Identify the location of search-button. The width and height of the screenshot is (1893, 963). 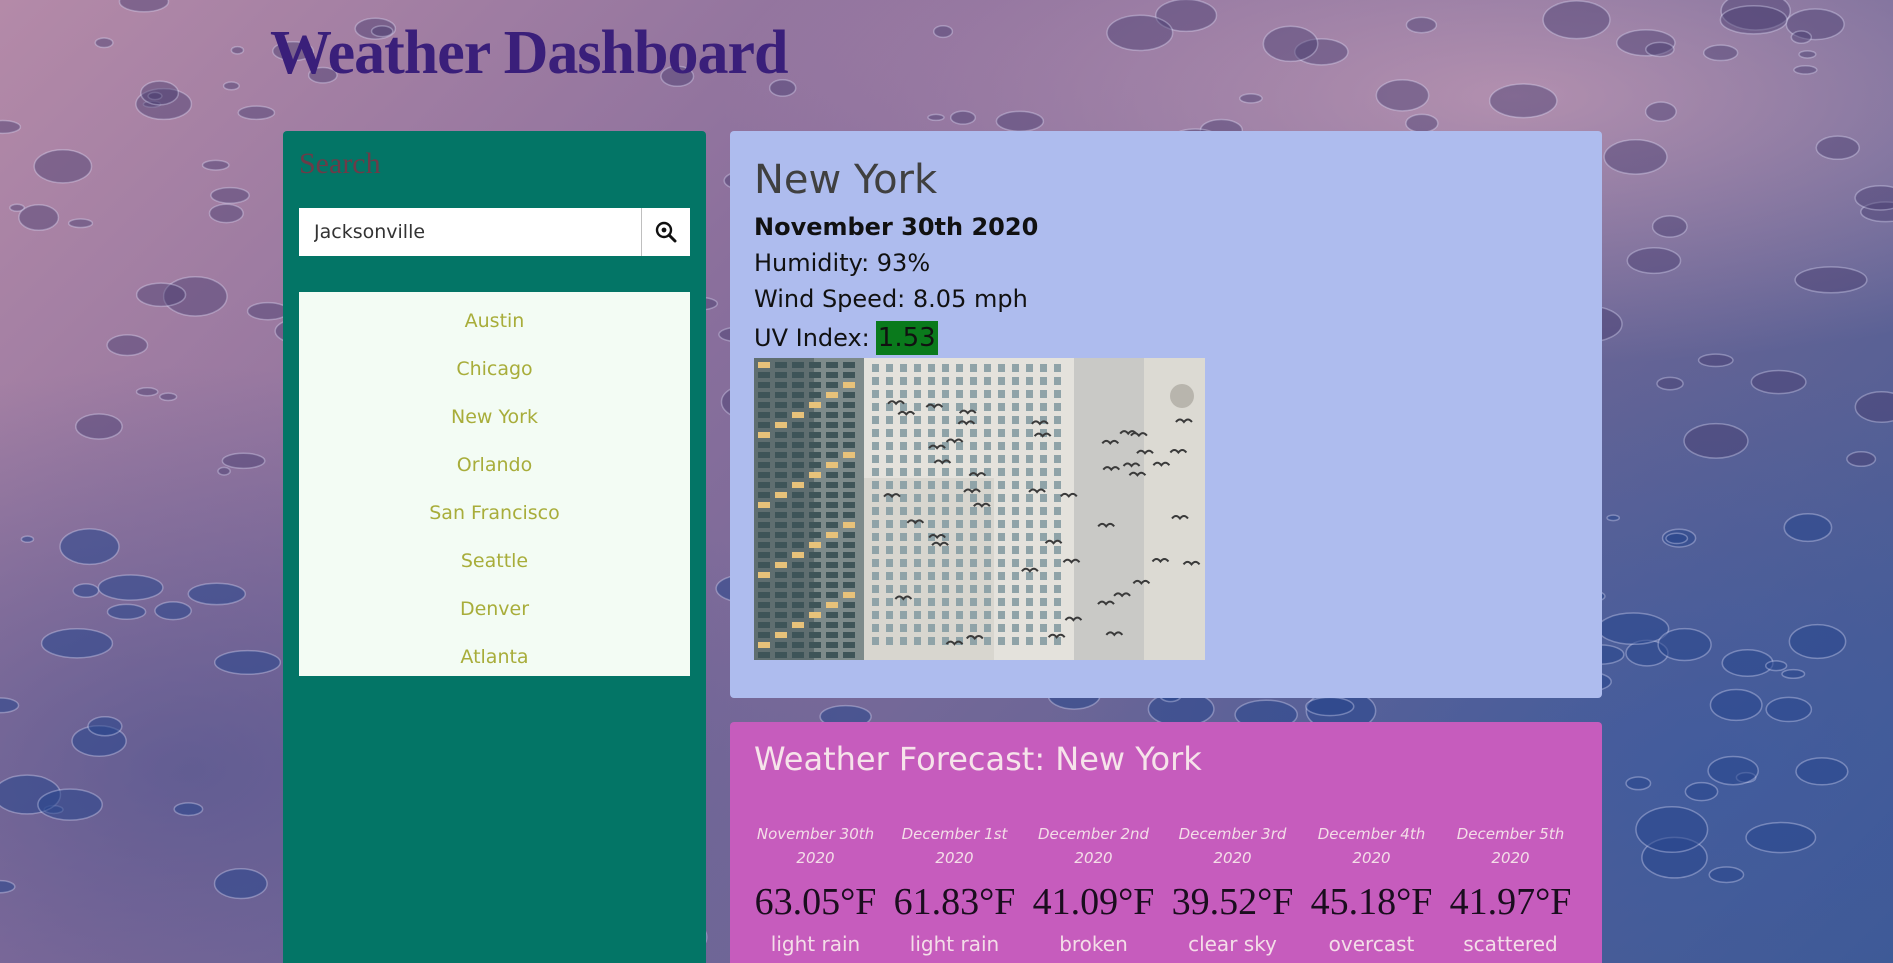
(666, 232).